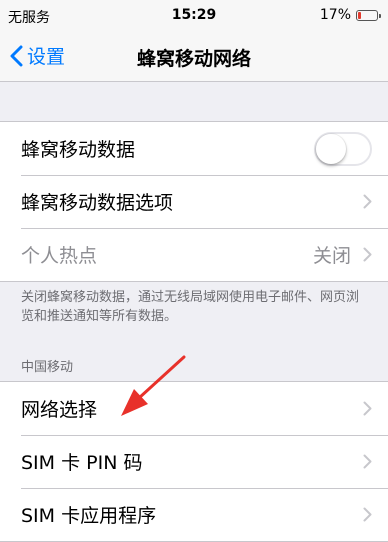 Image resolution: width=388 pixels, height=542 pixels. Describe the element at coordinates (97, 203) in the screenshot. I see `cellular-data-options-label: 蜂窝移动数据选项` at that location.